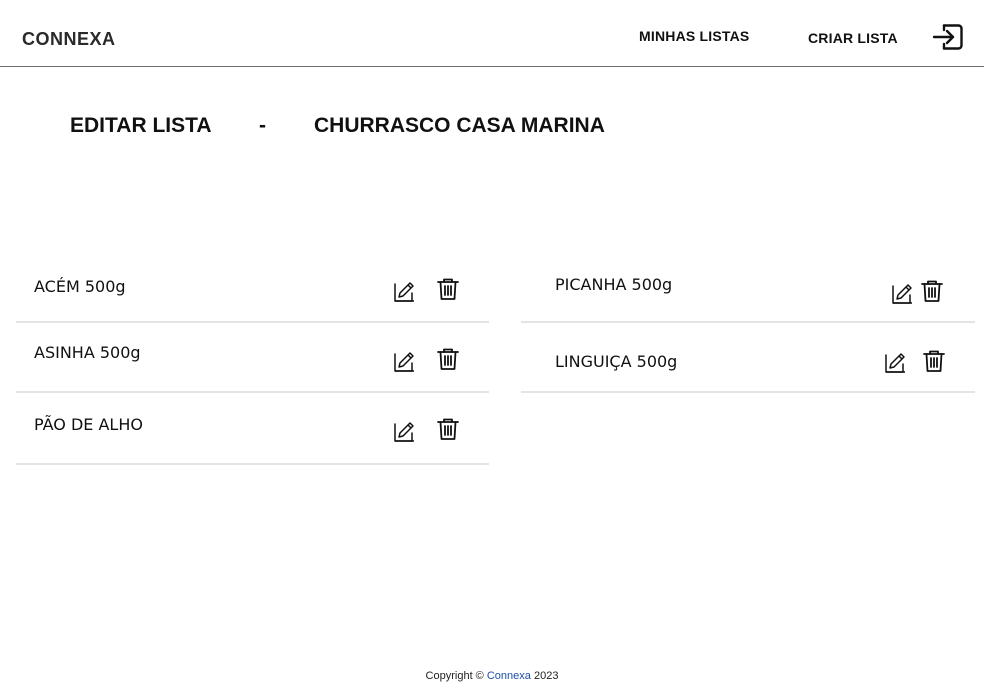  Describe the element at coordinates (69, 39) in the screenshot. I see `connexa-logo: CONNEXA` at that location.